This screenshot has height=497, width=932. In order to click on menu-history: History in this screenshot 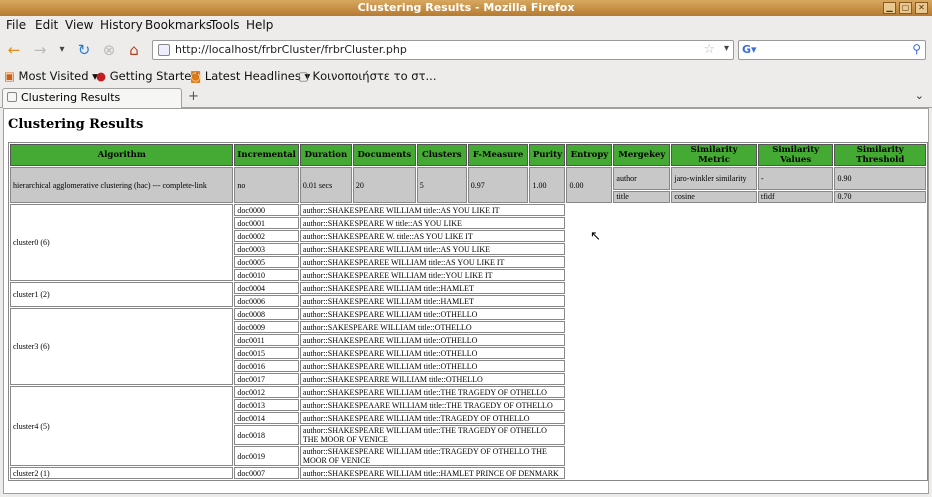, I will do `click(121, 25)`.